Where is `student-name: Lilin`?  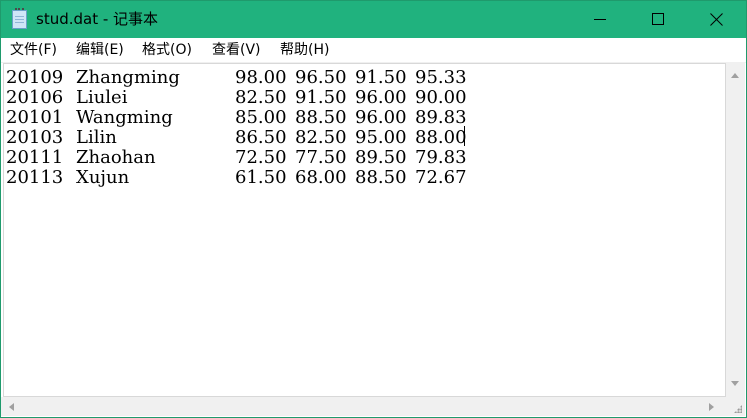
student-name: Lilin is located at coordinates (96, 137).